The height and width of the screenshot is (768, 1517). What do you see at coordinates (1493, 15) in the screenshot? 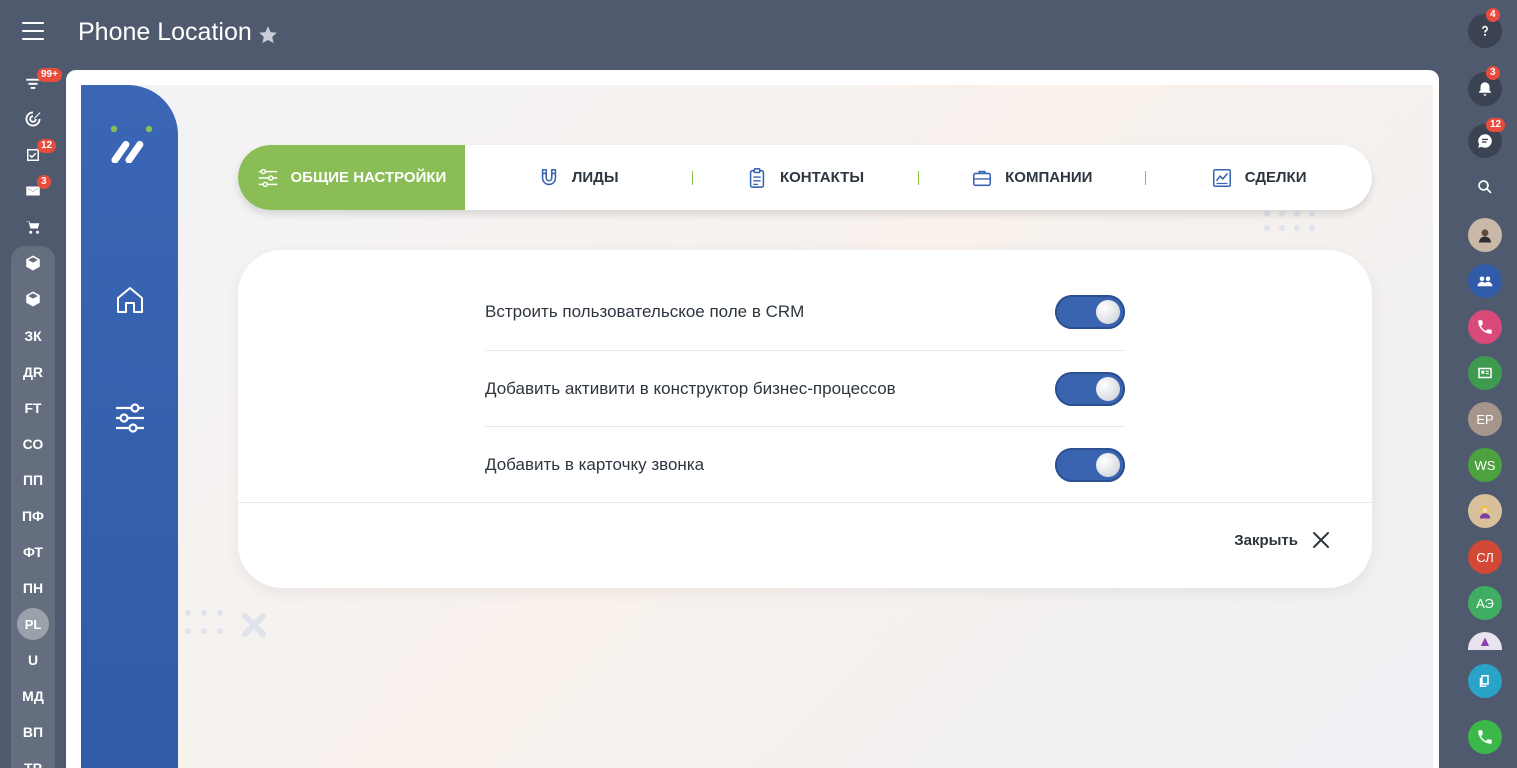
I see `help-badge: 4` at bounding box center [1493, 15].